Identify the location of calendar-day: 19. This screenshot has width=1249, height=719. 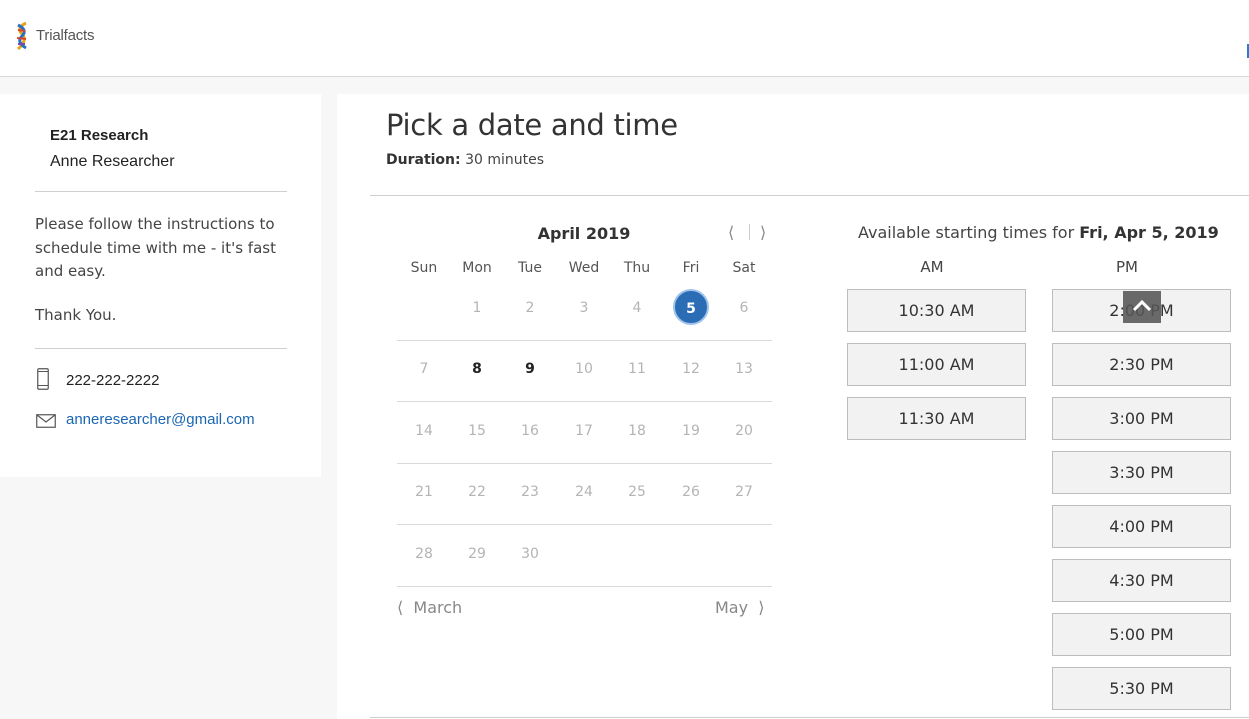
(691, 431).